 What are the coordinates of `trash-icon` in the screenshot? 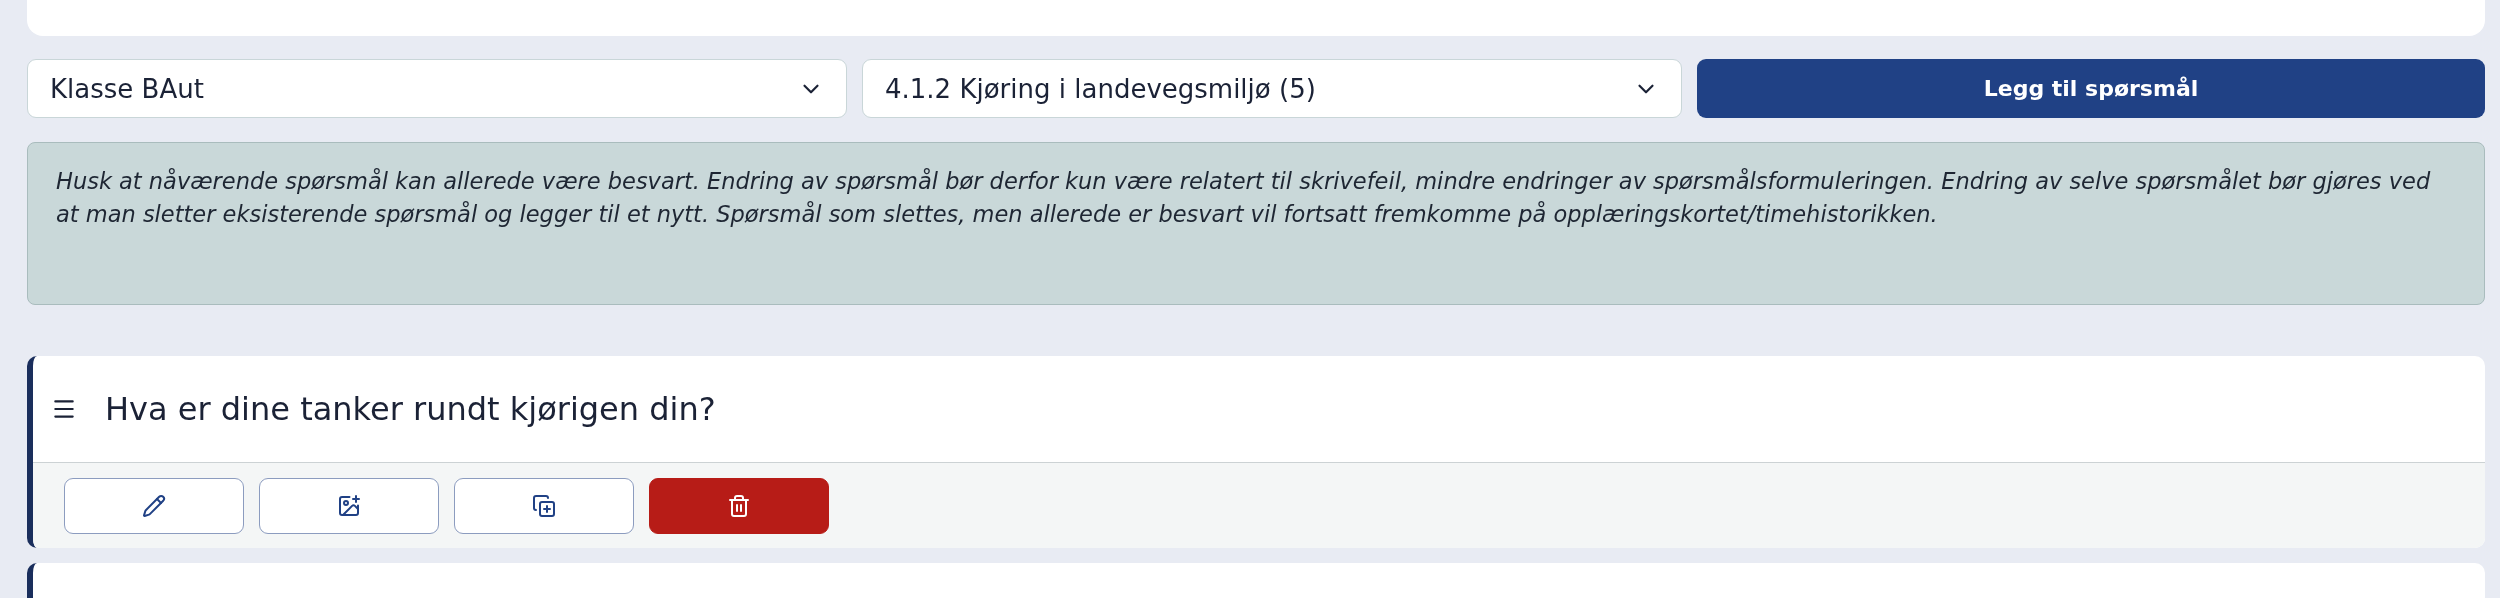 It's located at (739, 505).